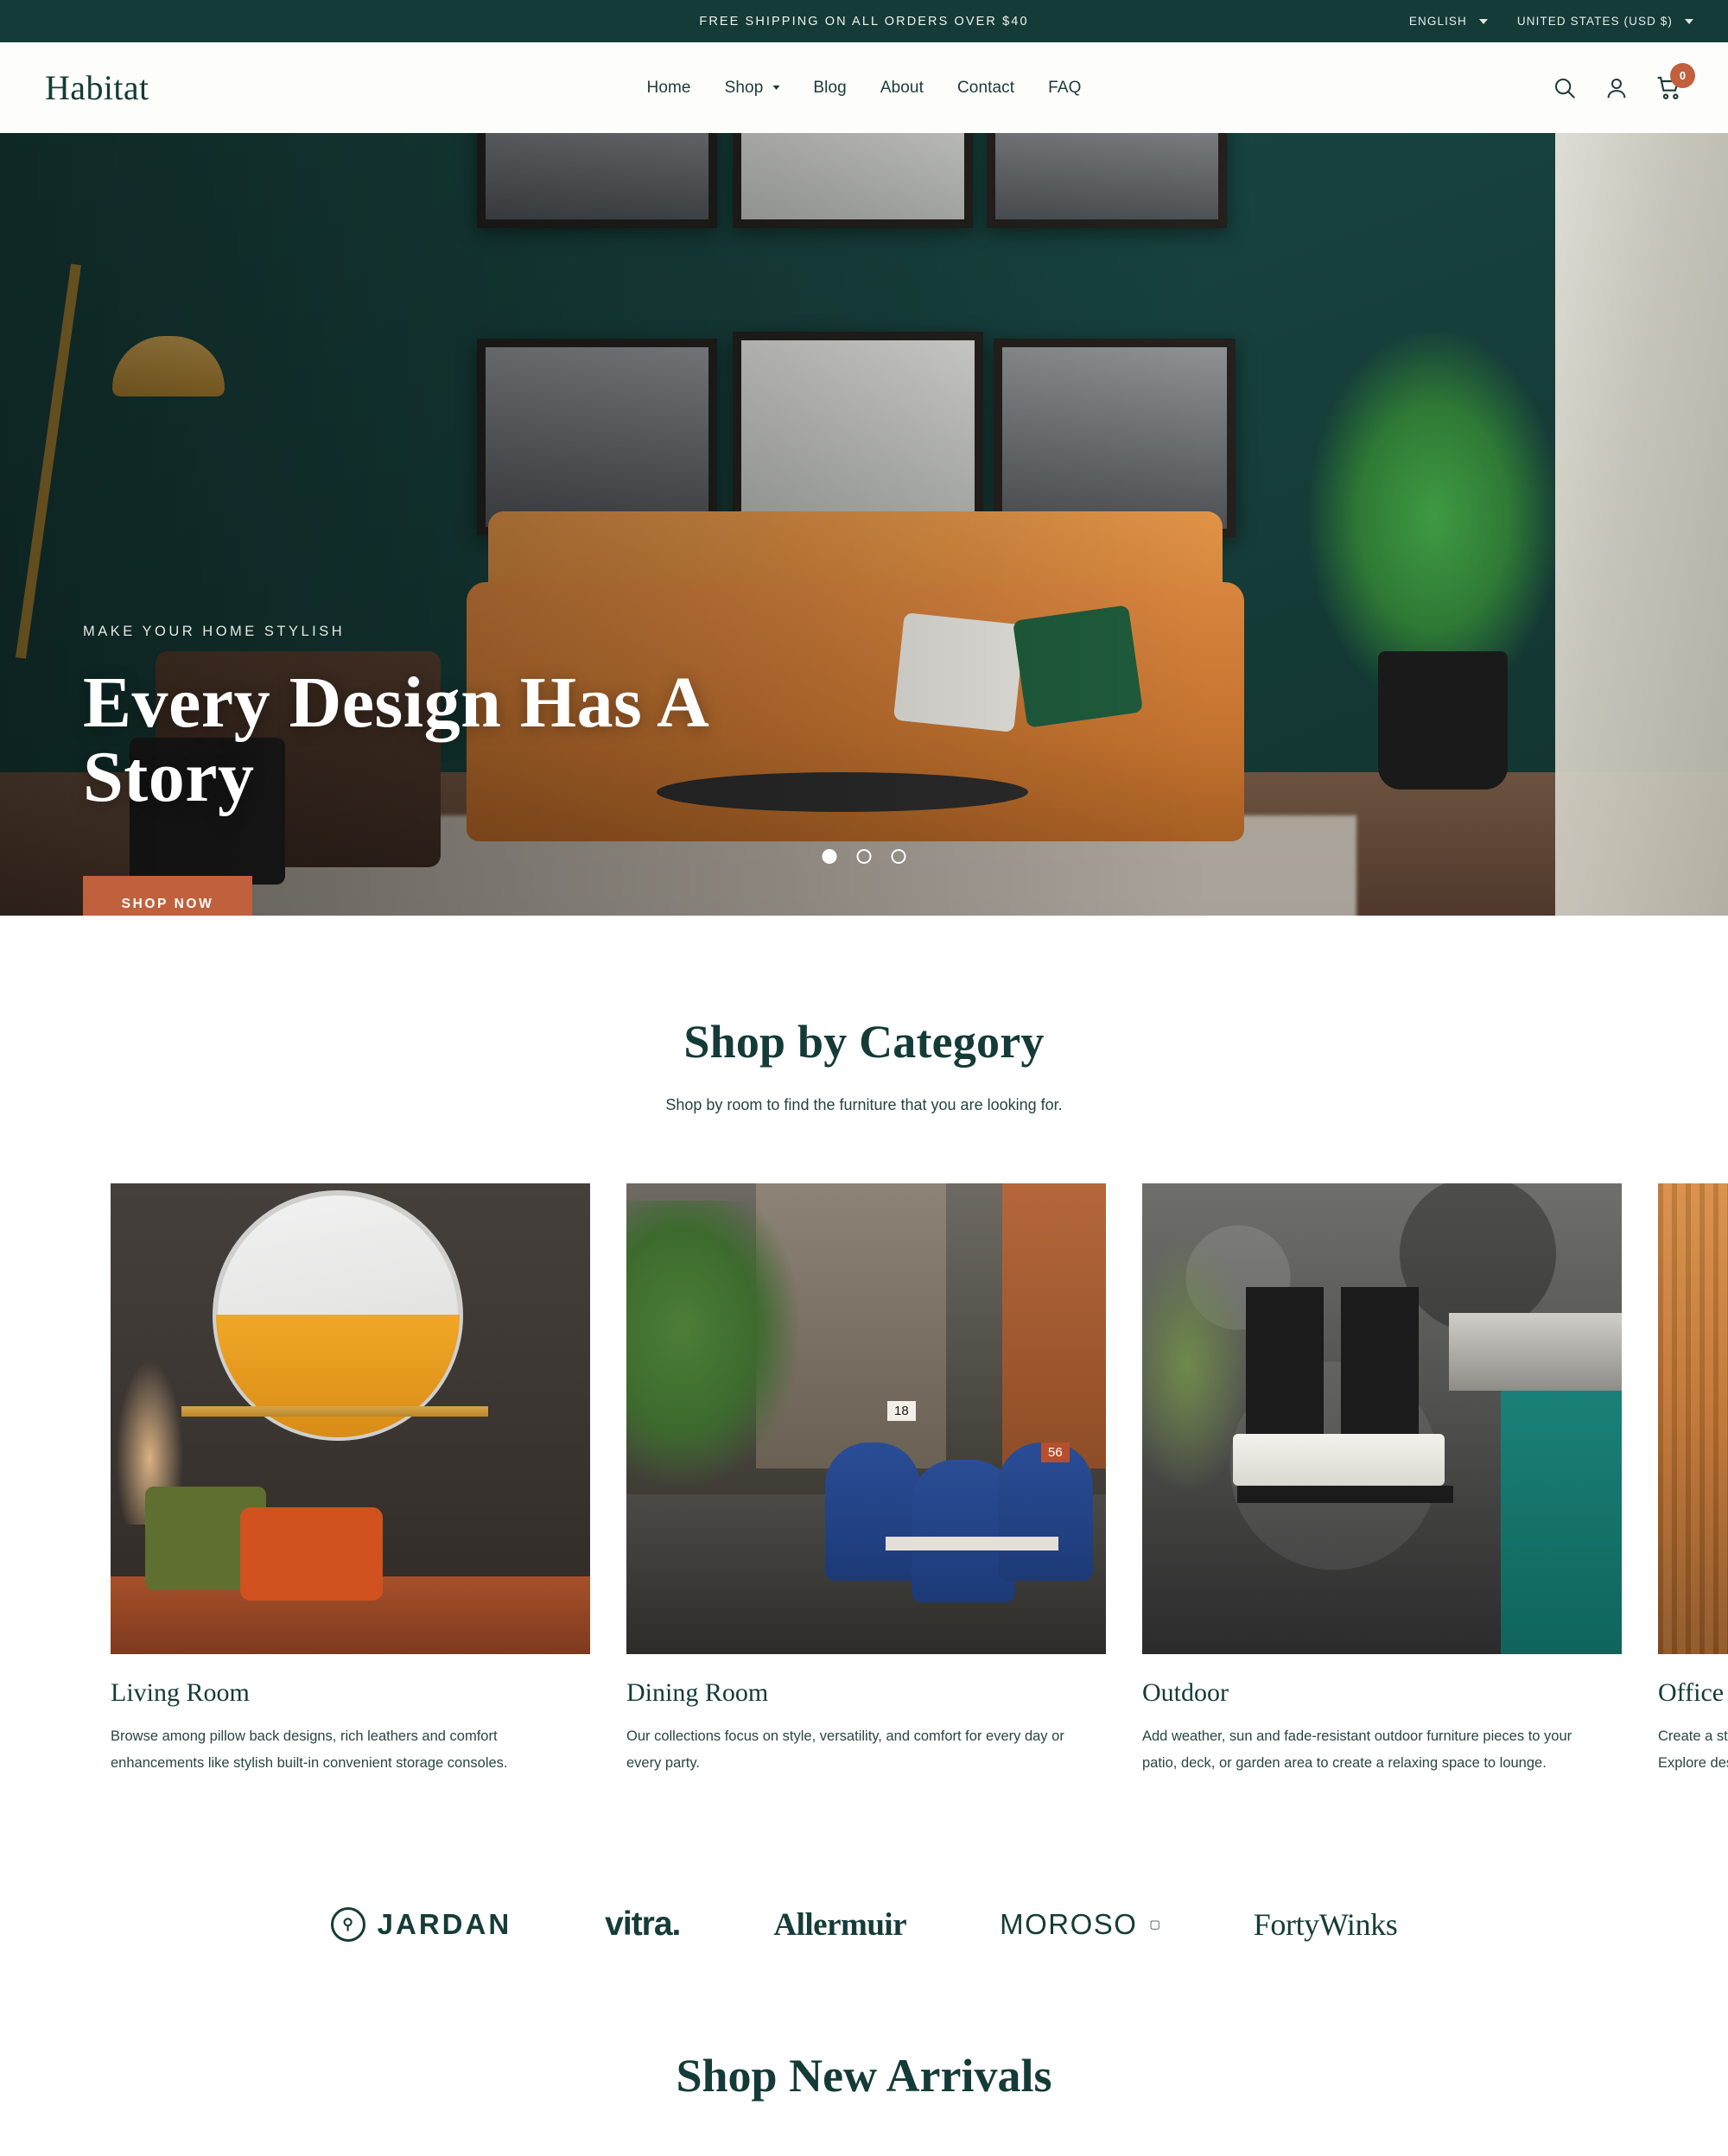  I want to click on nav-item-shop: Shop, so click(752, 88).